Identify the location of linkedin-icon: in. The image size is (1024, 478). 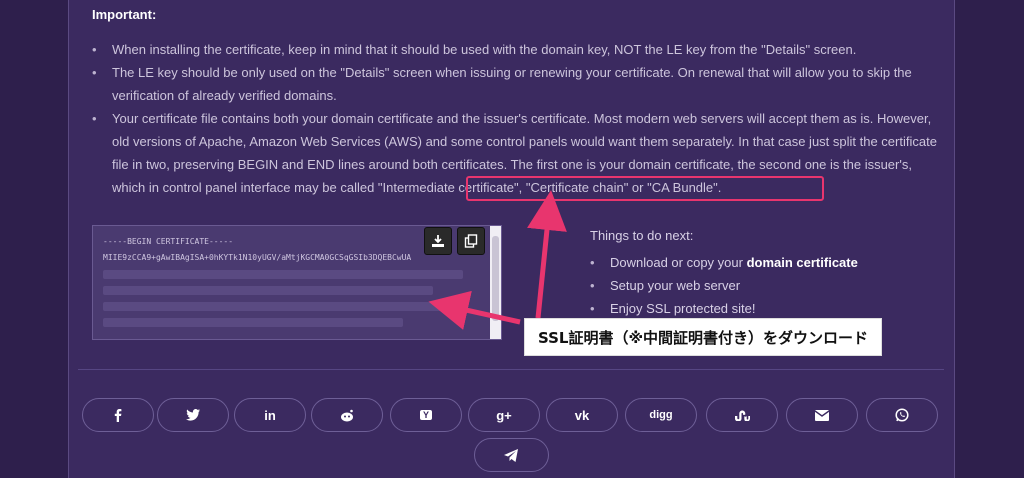
(270, 415).